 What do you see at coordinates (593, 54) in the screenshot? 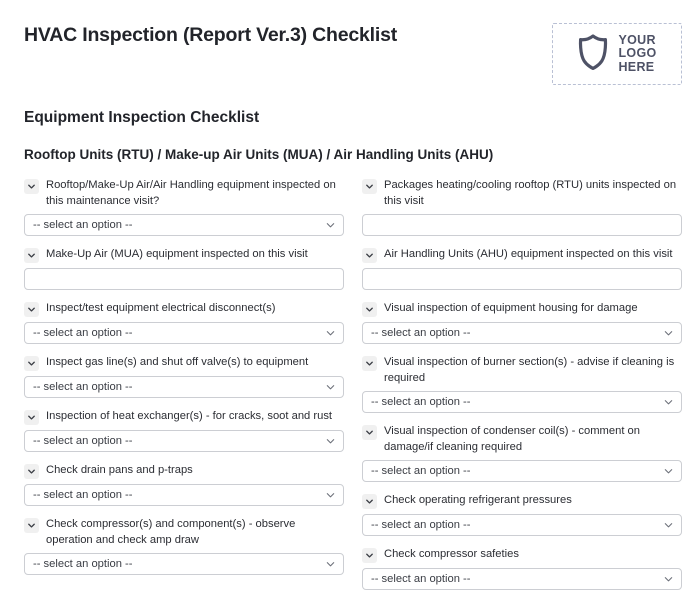
I see `shield-icon` at bounding box center [593, 54].